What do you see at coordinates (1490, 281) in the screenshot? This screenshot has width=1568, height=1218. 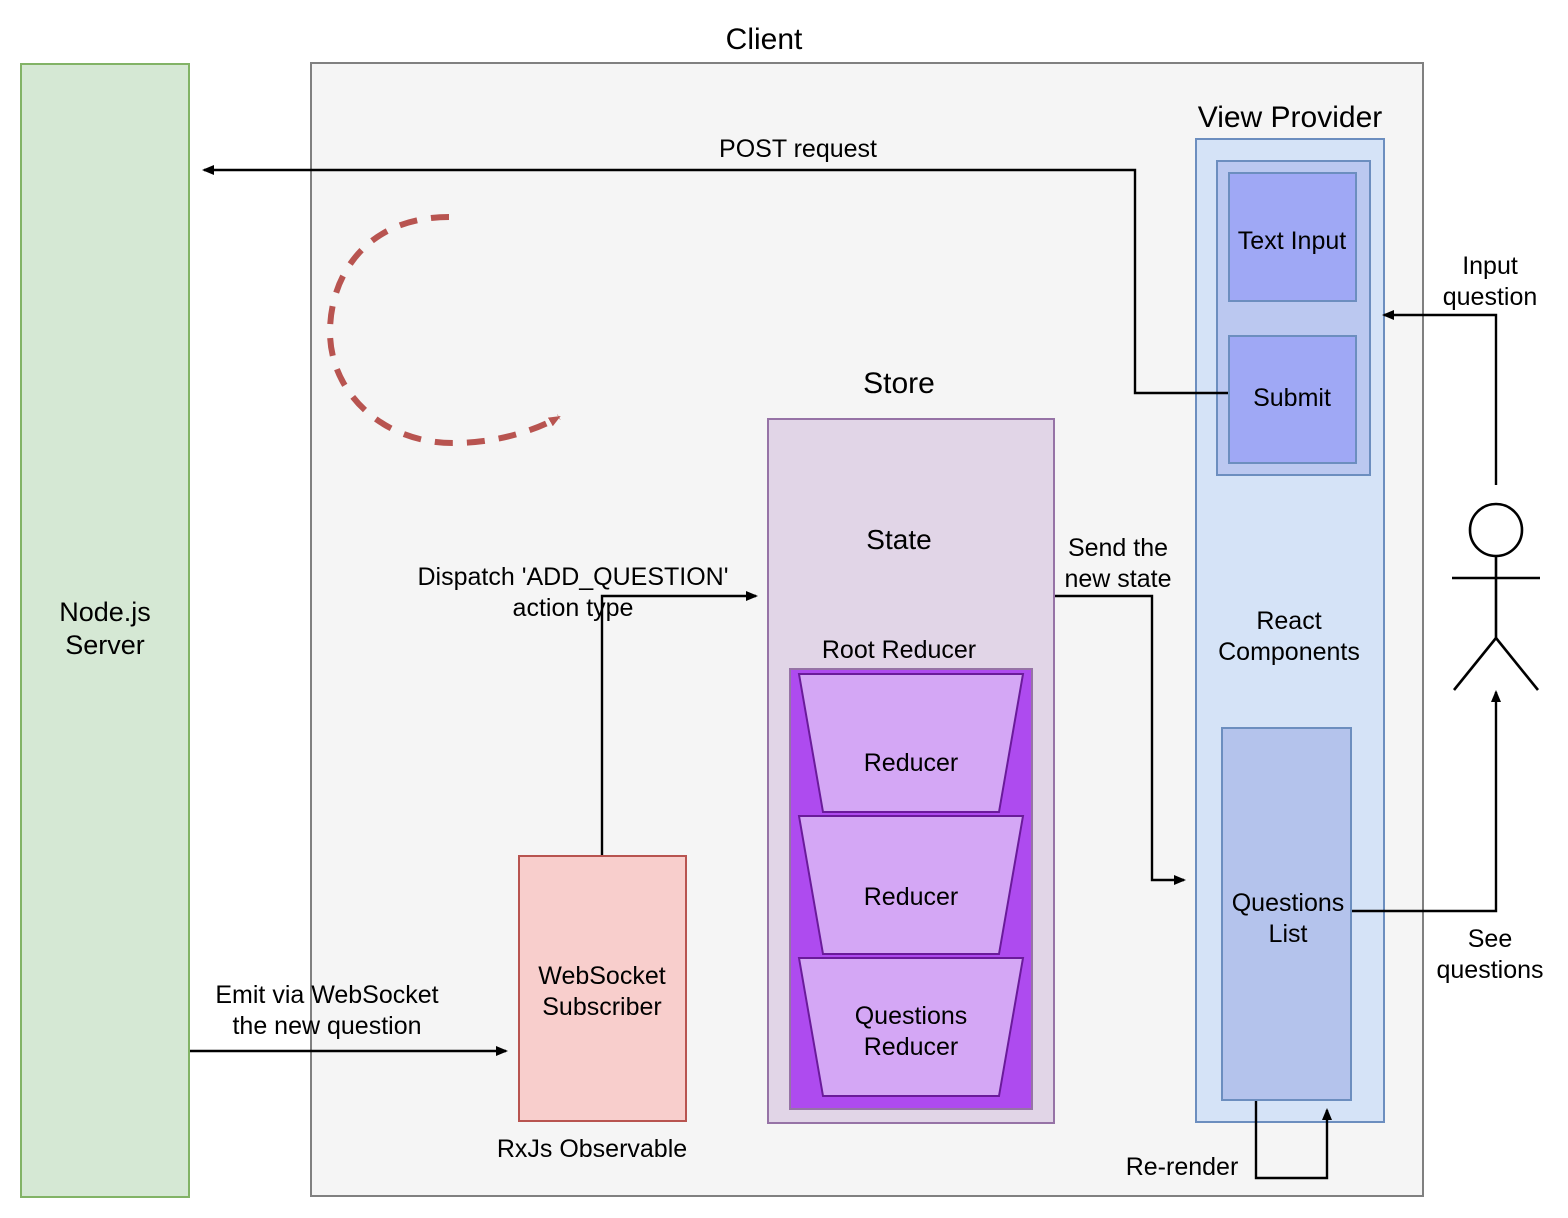 I see `input-question-label: Input question` at bounding box center [1490, 281].